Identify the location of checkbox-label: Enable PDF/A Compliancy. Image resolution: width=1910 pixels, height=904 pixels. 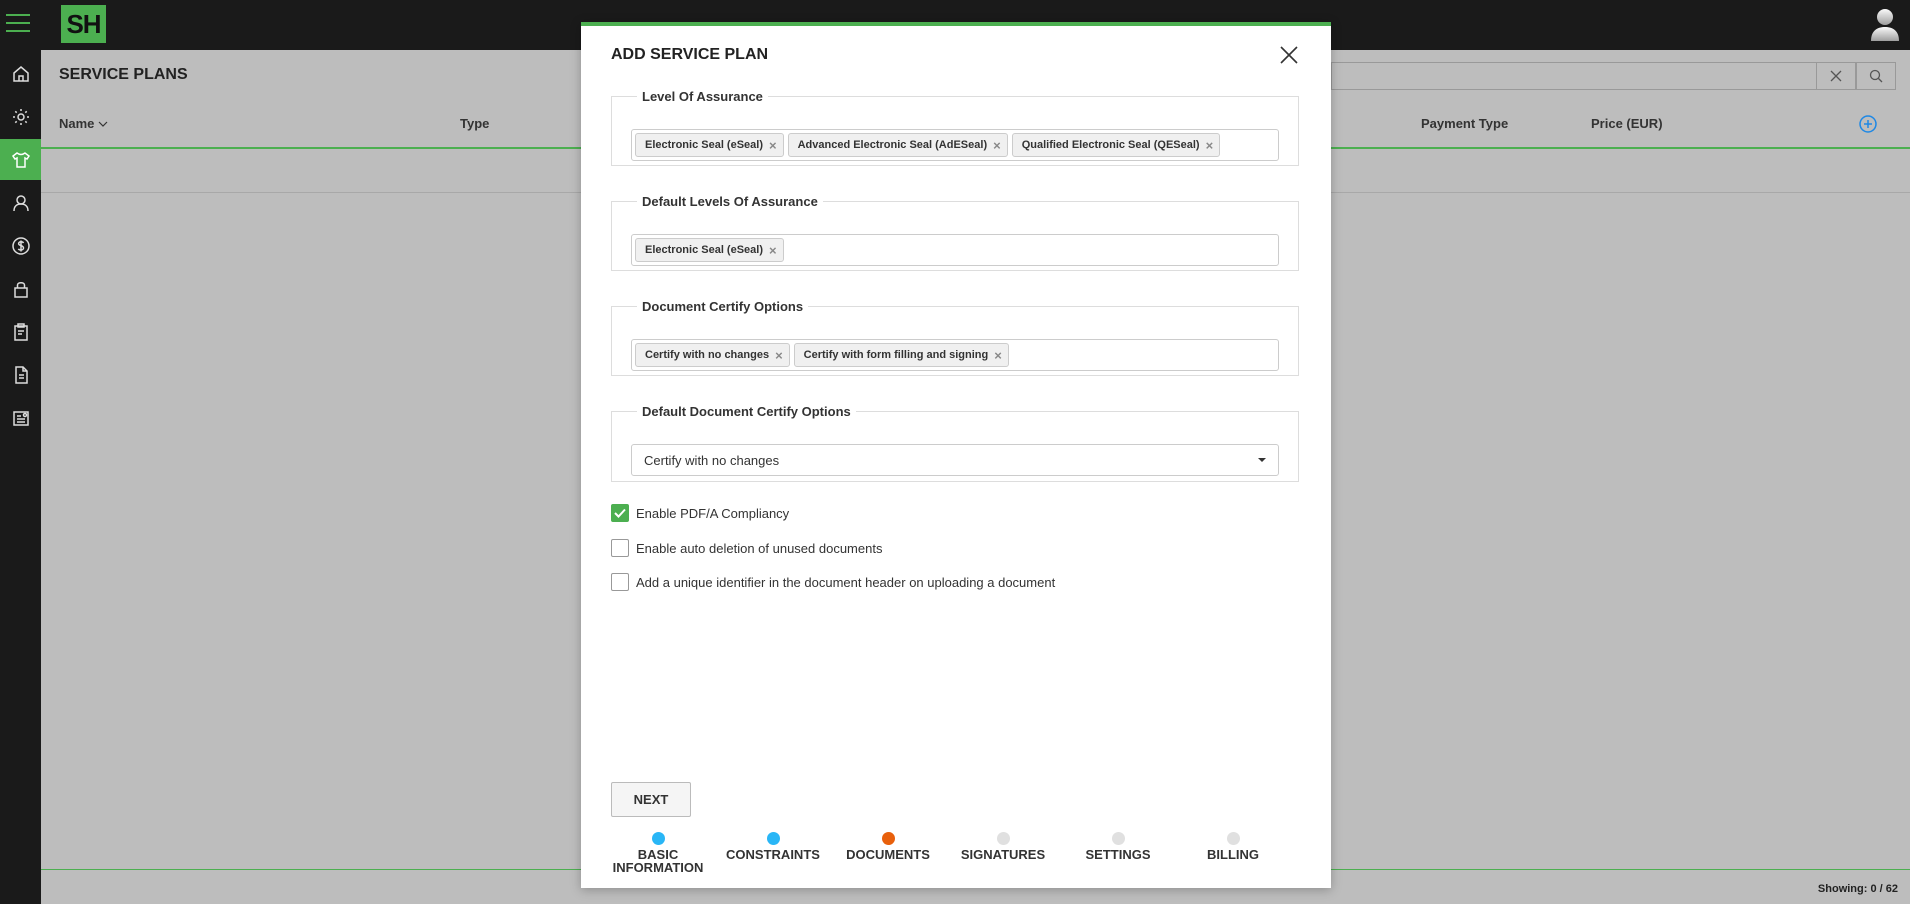
(713, 513).